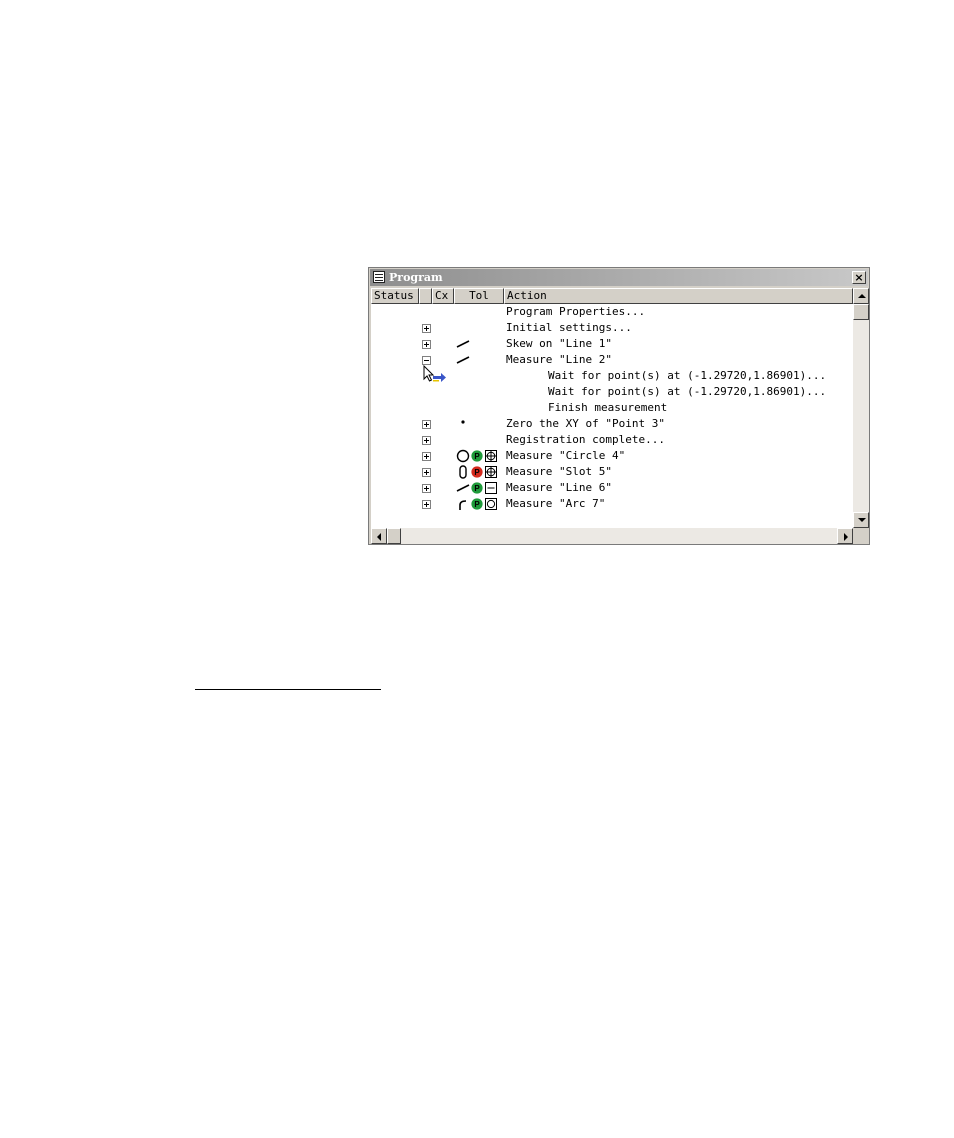 The width and height of the screenshot is (954, 1138). I want to click on straightness-tolerance-icon, so click(491, 488).